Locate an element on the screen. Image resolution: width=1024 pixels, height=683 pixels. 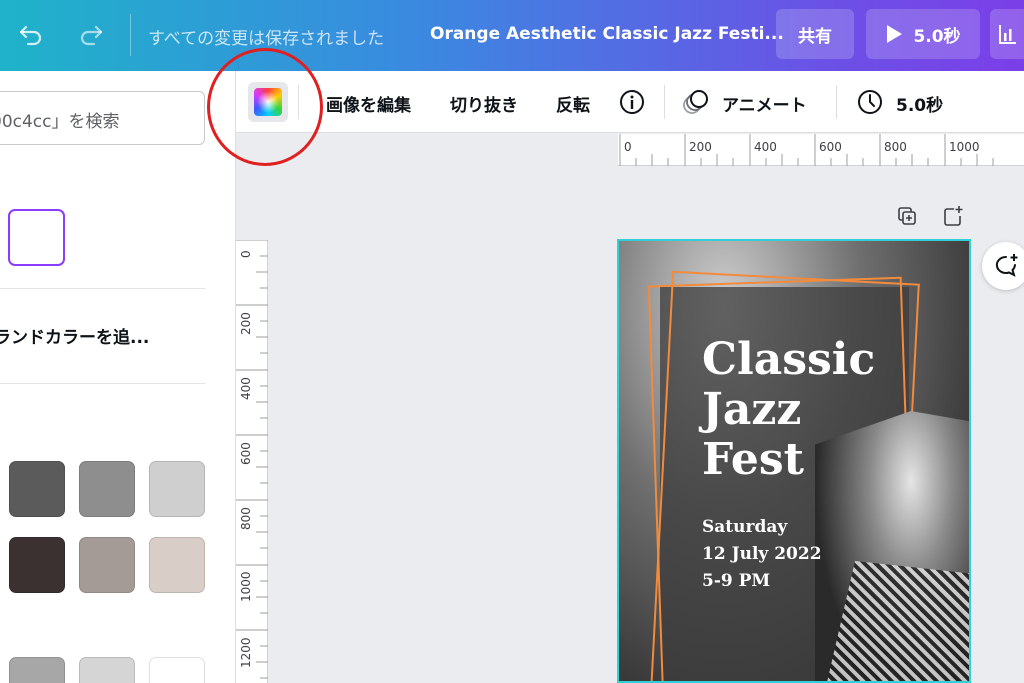
add-comment-button is located at coordinates (1003, 266).